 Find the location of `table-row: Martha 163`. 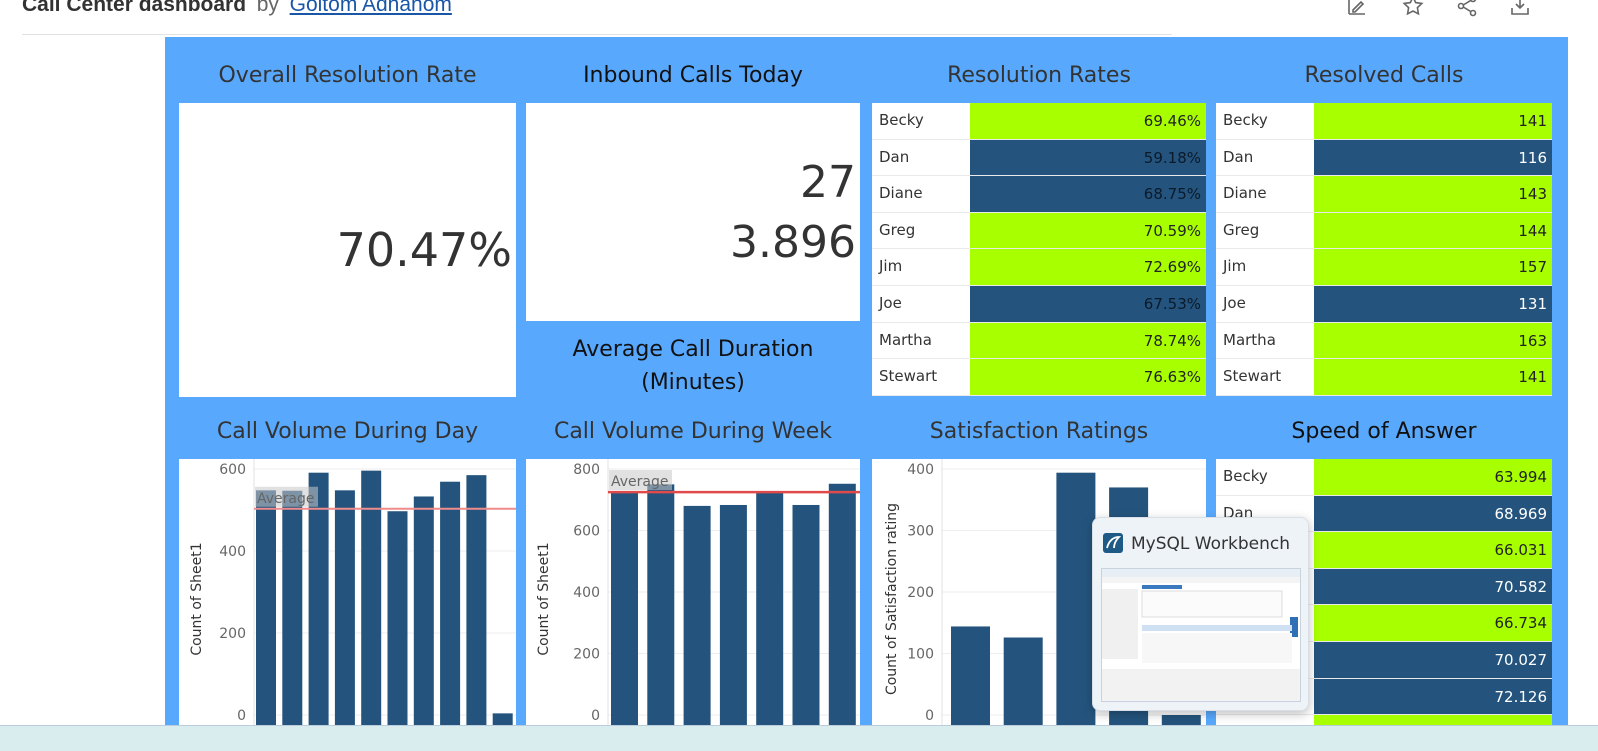

table-row: Martha 163 is located at coordinates (1384, 341).